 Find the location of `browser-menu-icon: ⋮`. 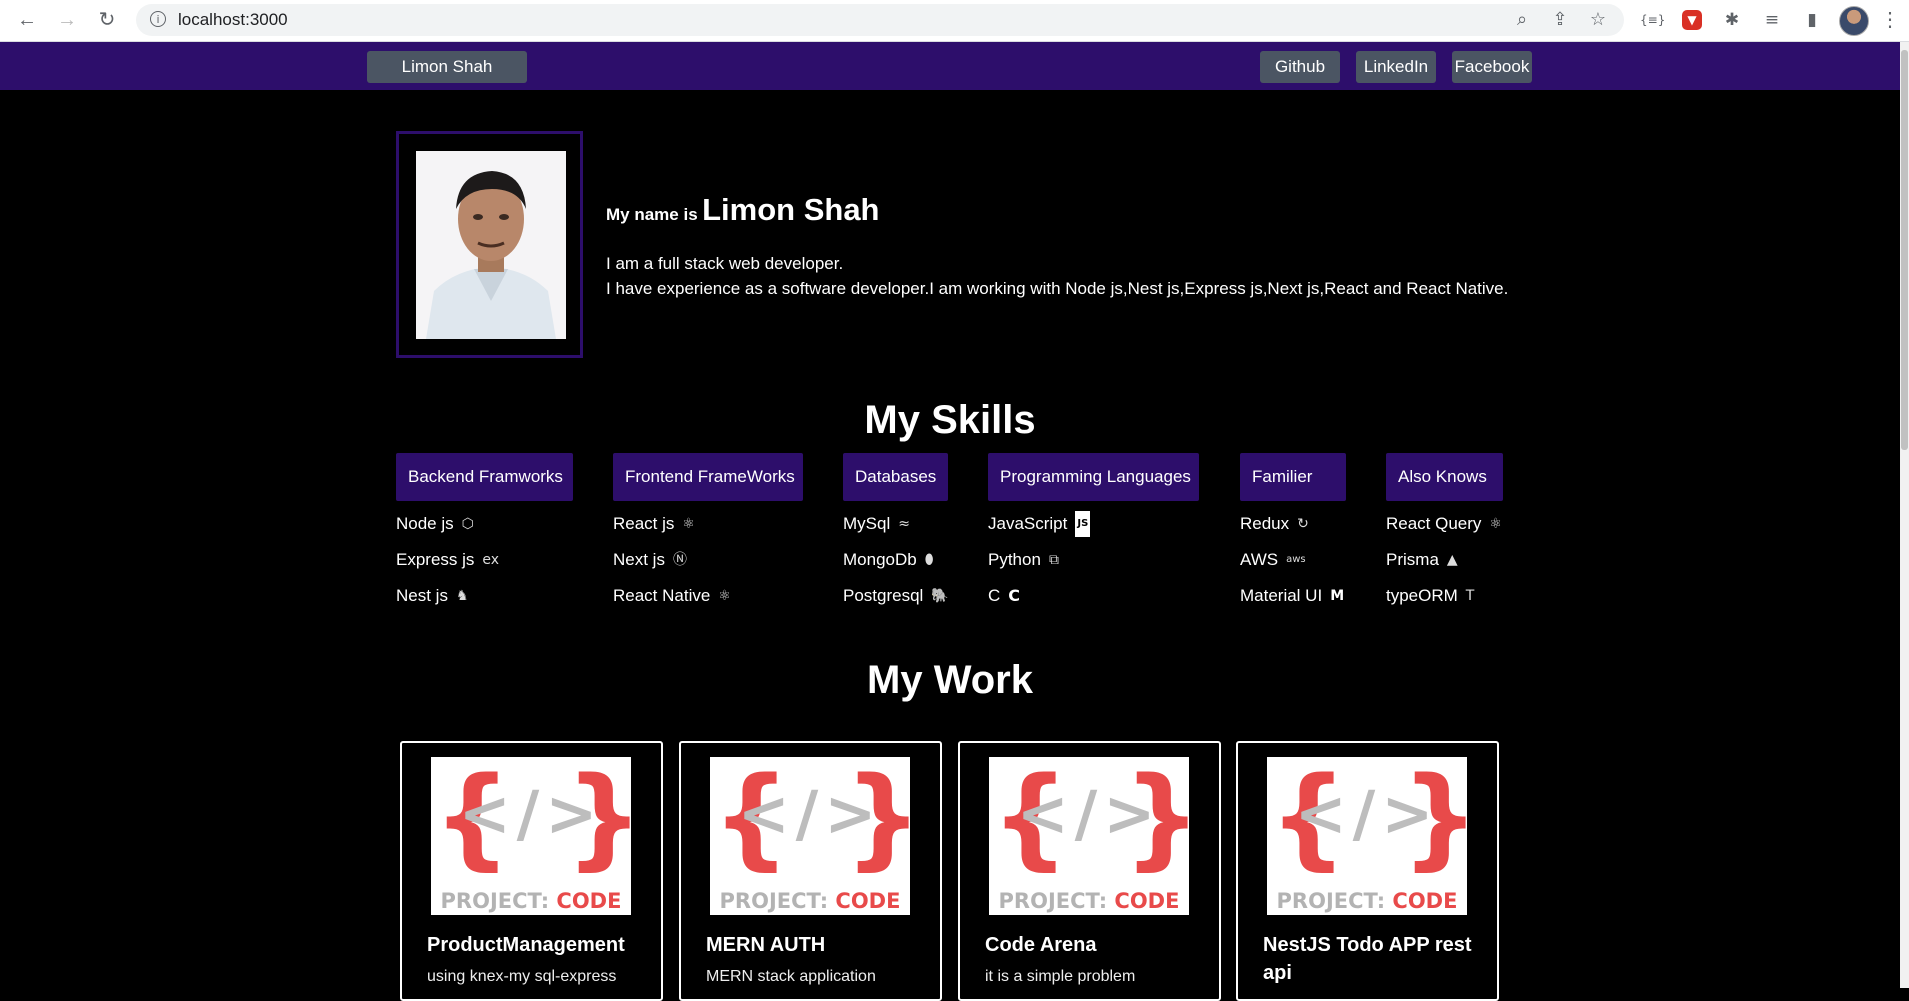

browser-menu-icon: ⋮ is located at coordinates (1890, 20).